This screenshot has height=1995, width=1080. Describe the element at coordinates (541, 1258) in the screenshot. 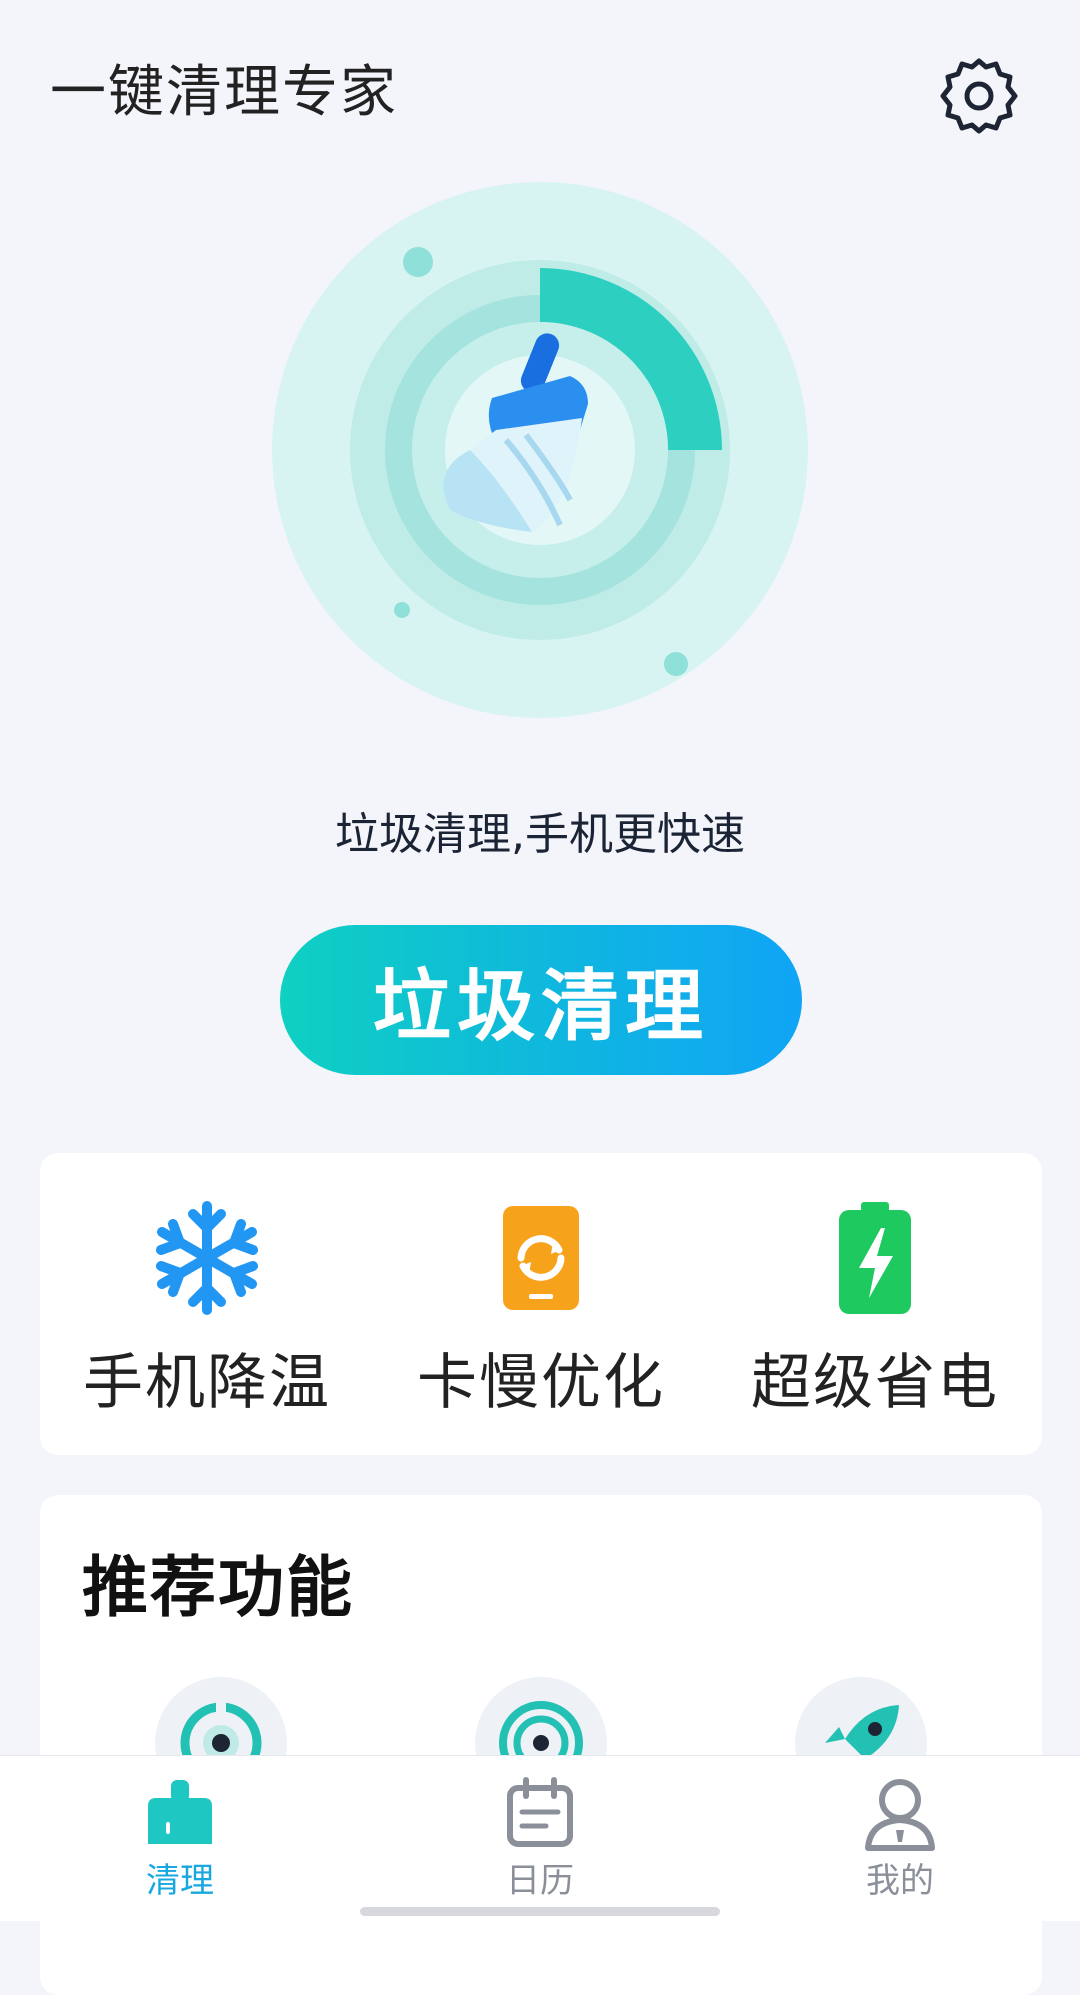

I see `refresh-phone-icon` at that location.